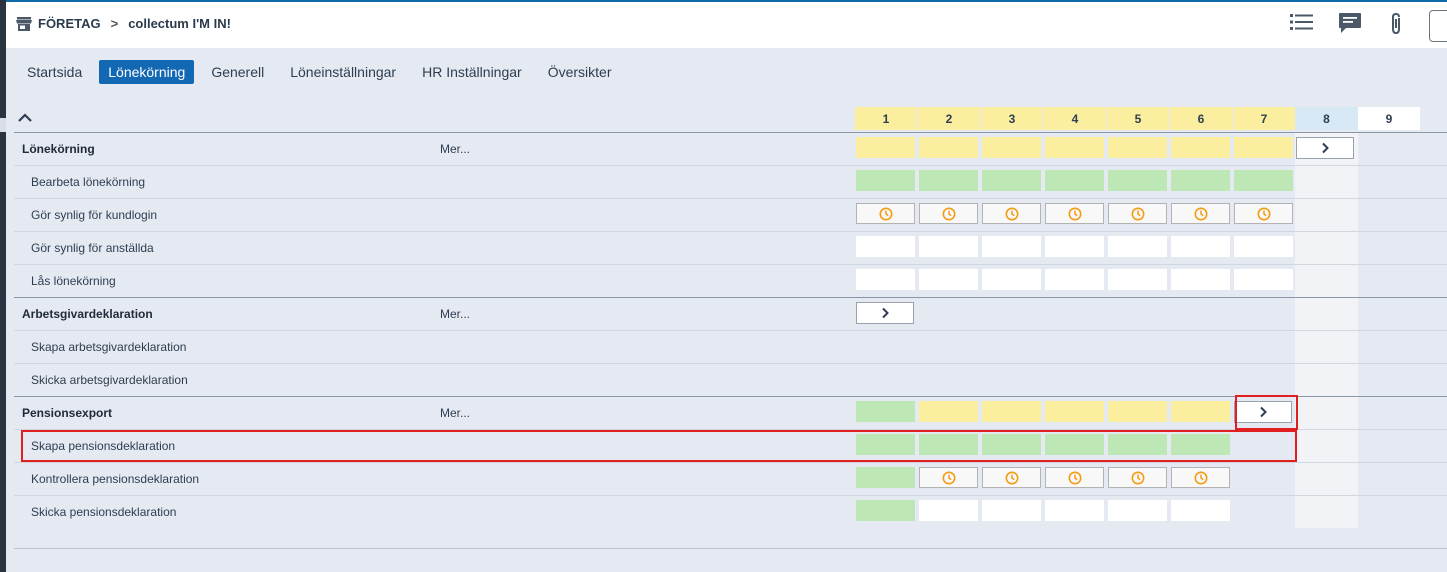 The width and height of the screenshot is (1447, 572). I want to click on breadcrumb-company: FÖRETAG, so click(69, 23).